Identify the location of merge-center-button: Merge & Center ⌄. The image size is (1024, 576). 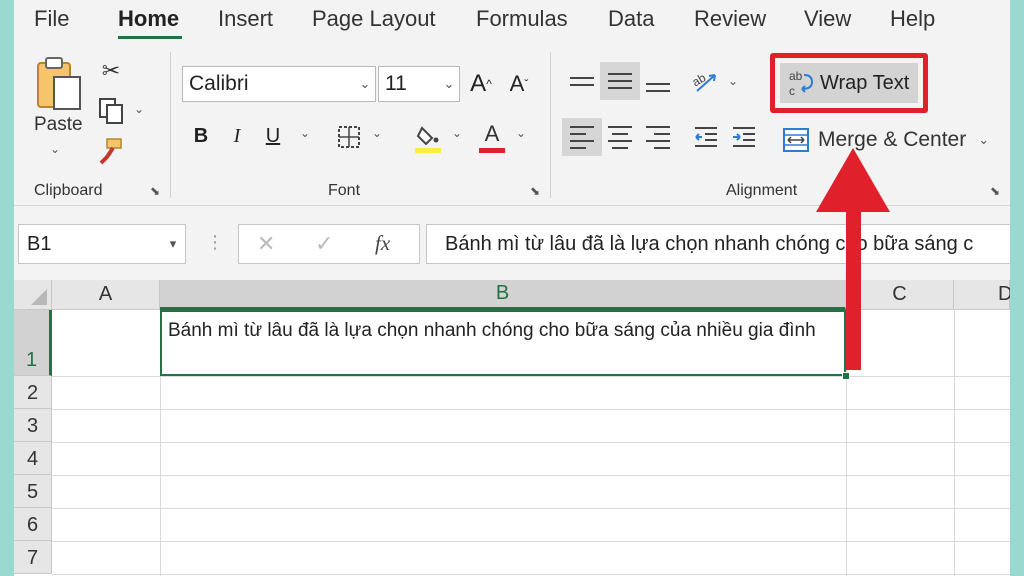
(885, 140).